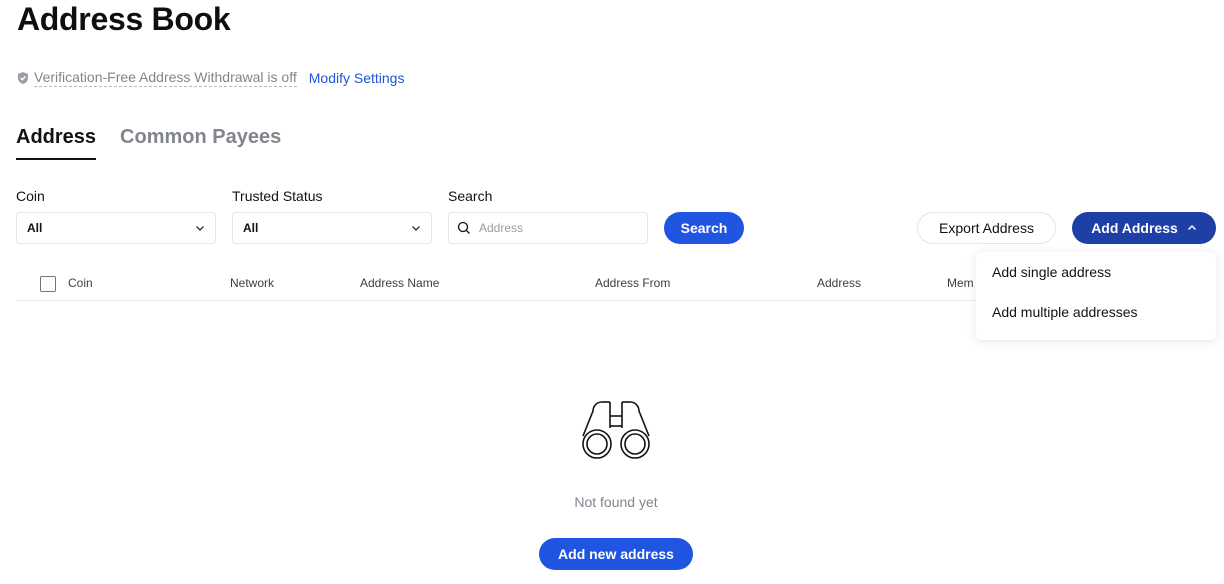  Describe the element at coordinates (554, 228) in the screenshot. I see `search-input` at that location.